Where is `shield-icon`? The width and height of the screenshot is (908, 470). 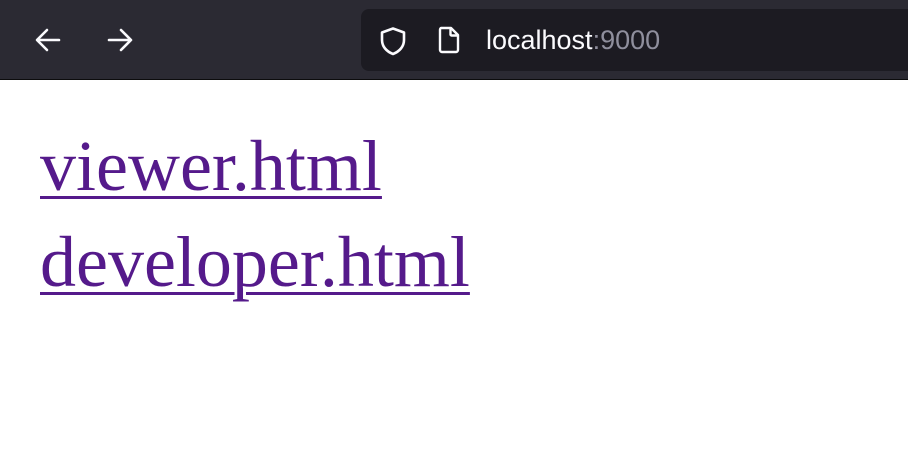
shield-icon is located at coordinates (393, 41).